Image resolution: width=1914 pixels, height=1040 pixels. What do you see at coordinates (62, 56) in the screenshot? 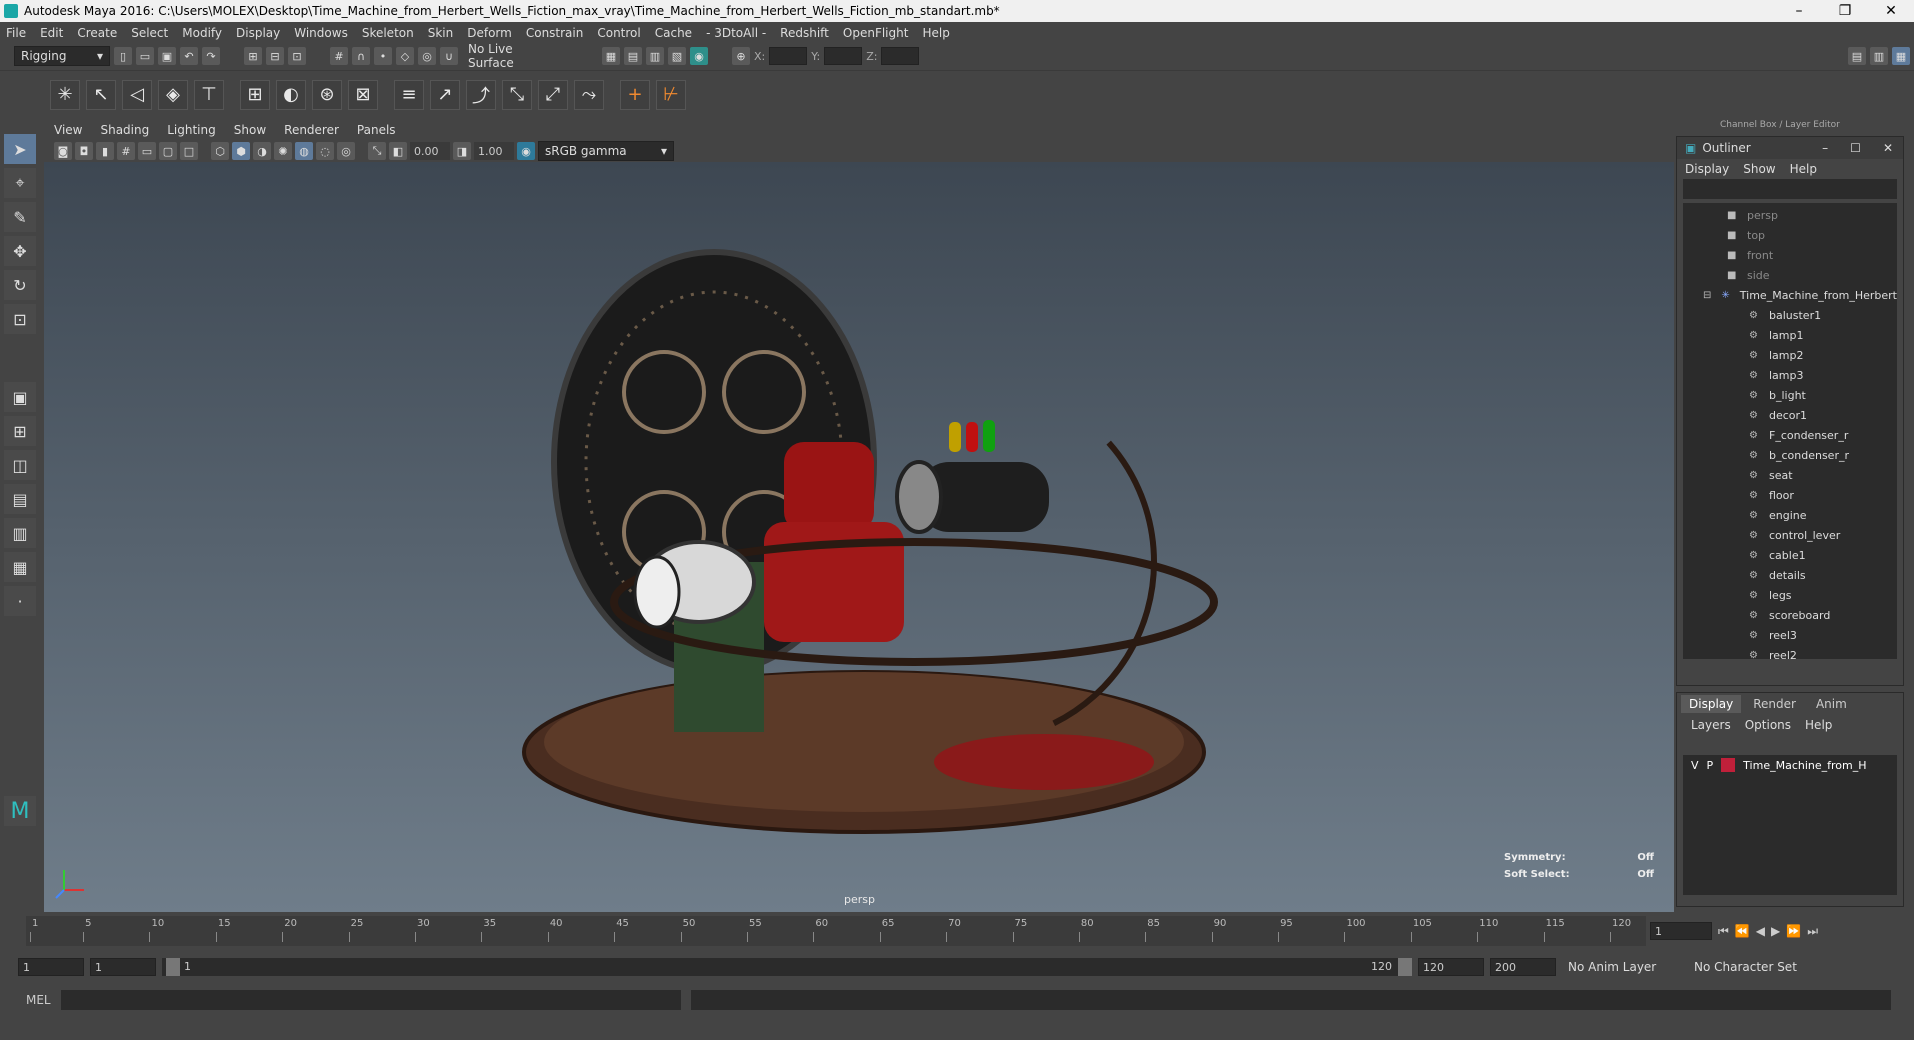
I see `menu-set-dropdown: Rigging ▾` at bounding box center [62, 56].